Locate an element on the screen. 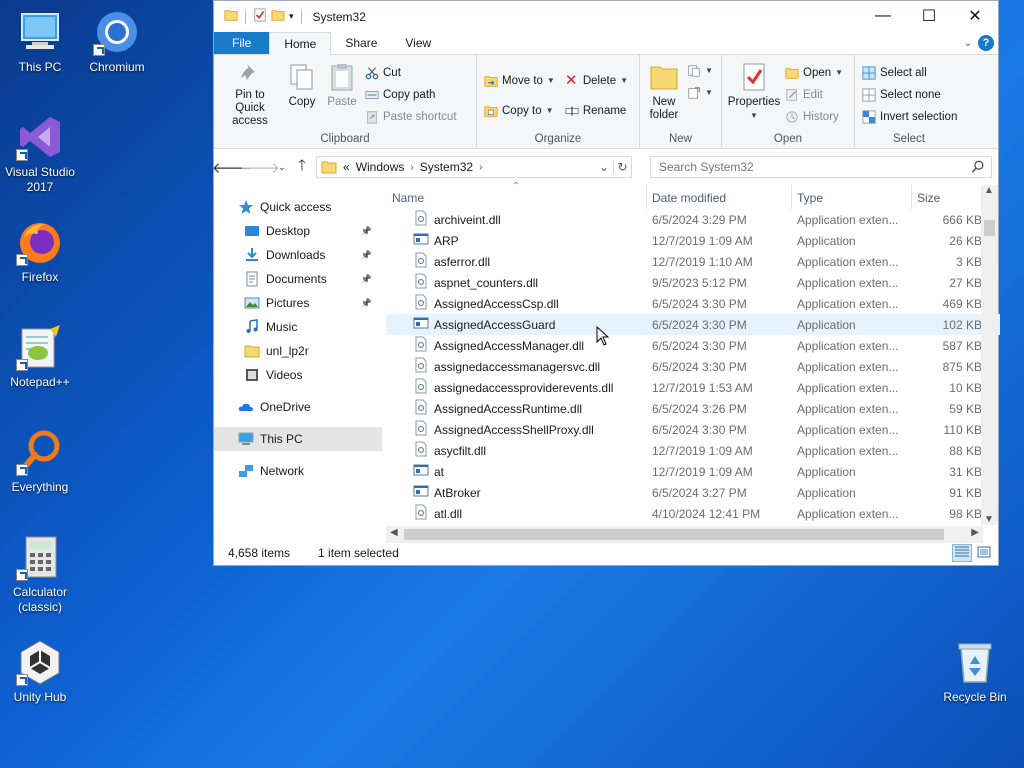 Image resolution: width=1024 pixels, height=768 pixels. scroll-right-icon: ▶ is located at coordinates (975, 532).